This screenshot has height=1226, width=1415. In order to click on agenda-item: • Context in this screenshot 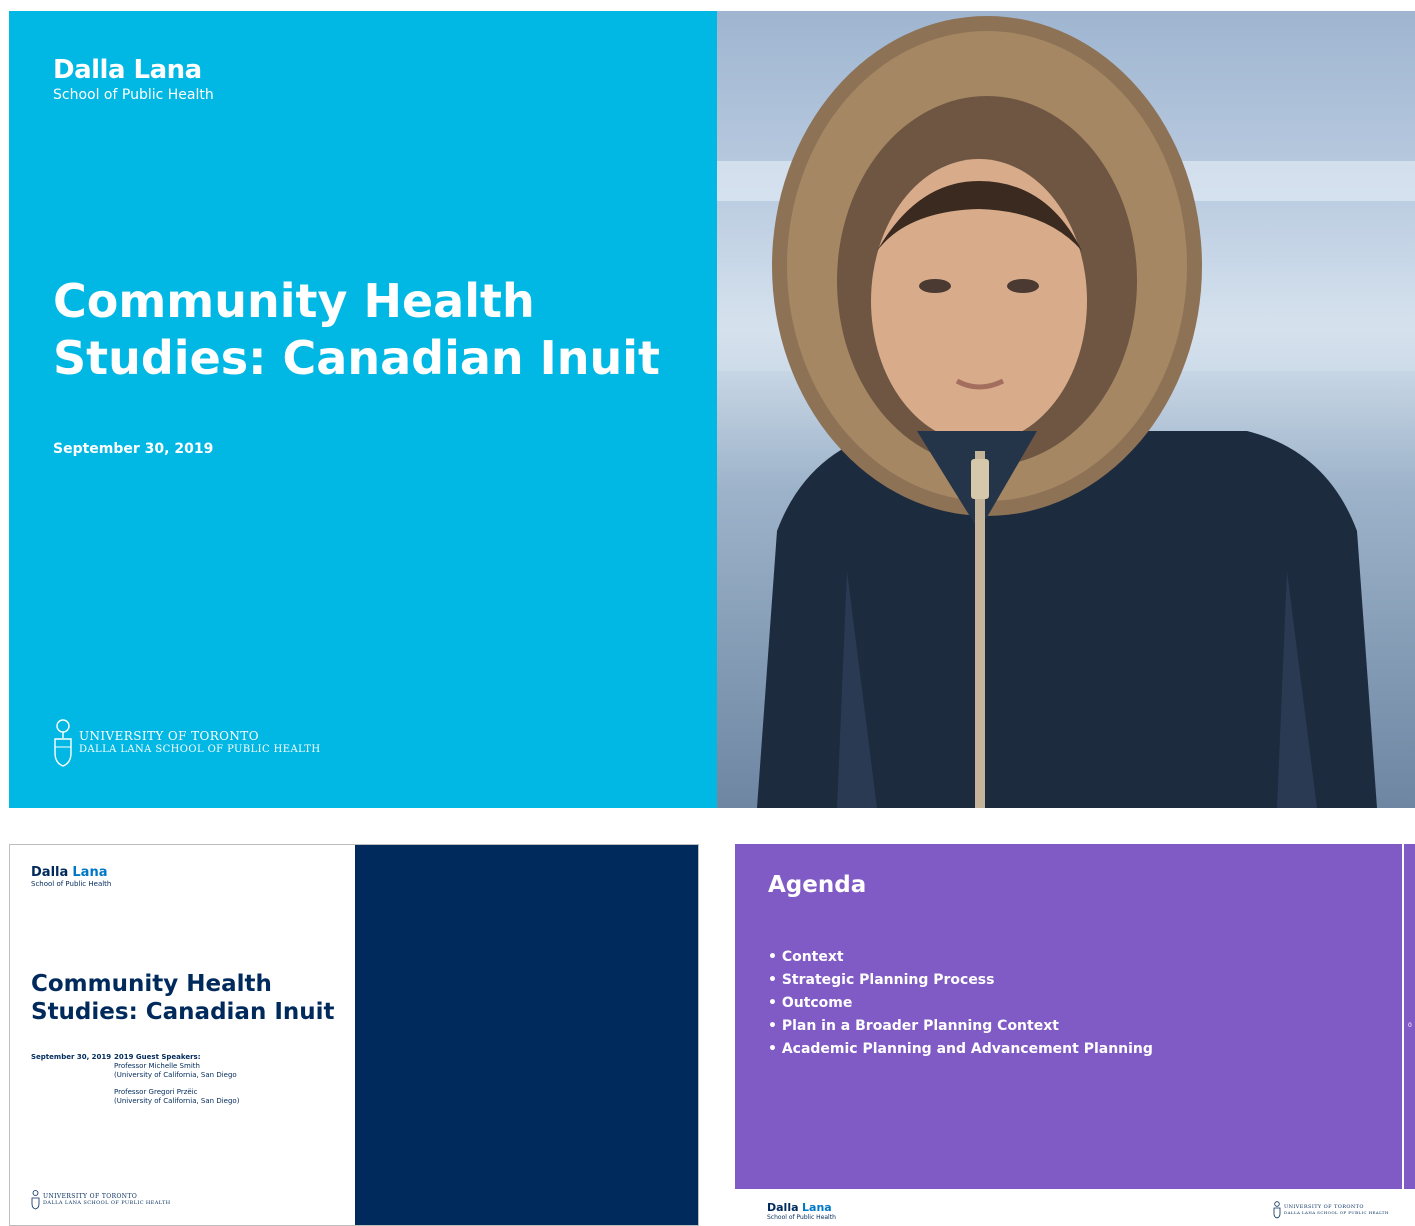, I will do `click(806, 957)`.